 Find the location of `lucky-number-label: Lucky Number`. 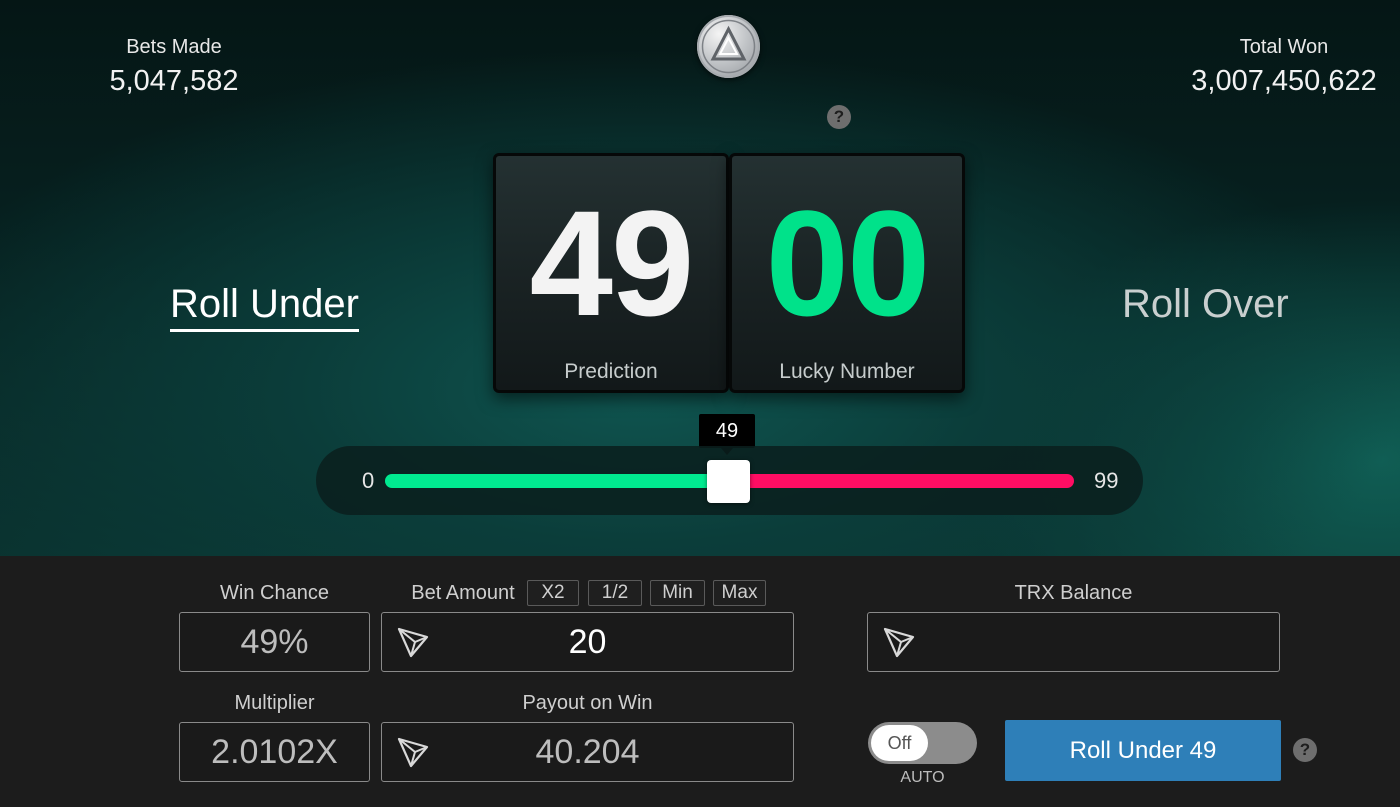

lucky-number-label: Lucky Number is located at coordinates (847, 371).